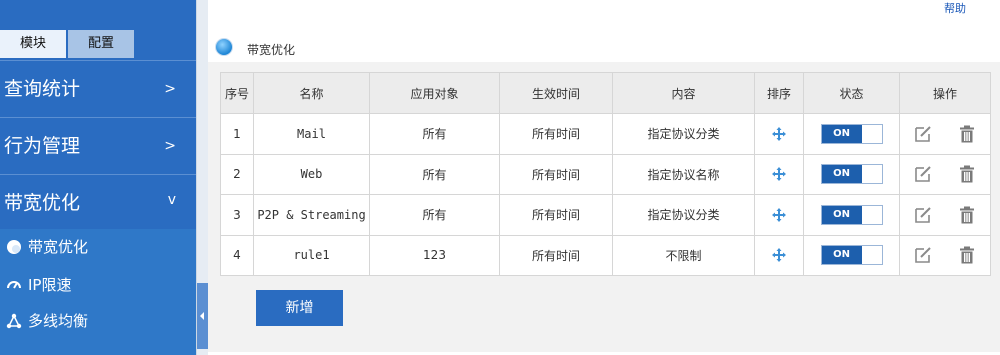 Image resolution: width=1000 pixels, height=355 pixels. What do you see at coordinates (42, 89) in the screenshot?
I see `menu-group-label: 查询统计` at bounding box center [42, 89].